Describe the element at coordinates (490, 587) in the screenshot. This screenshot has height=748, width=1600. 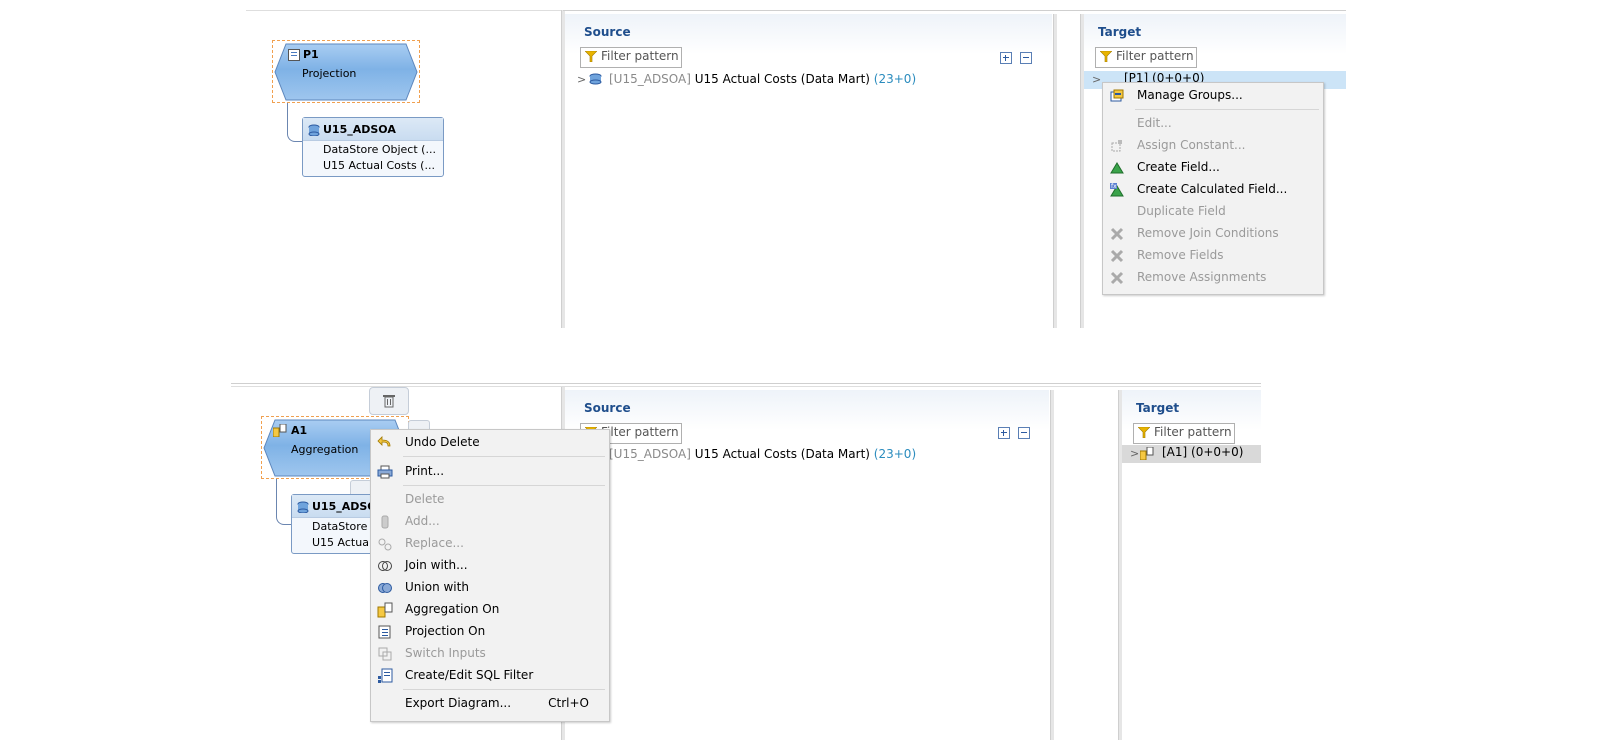
I see `menu-item-union-with: Union with` at that location.